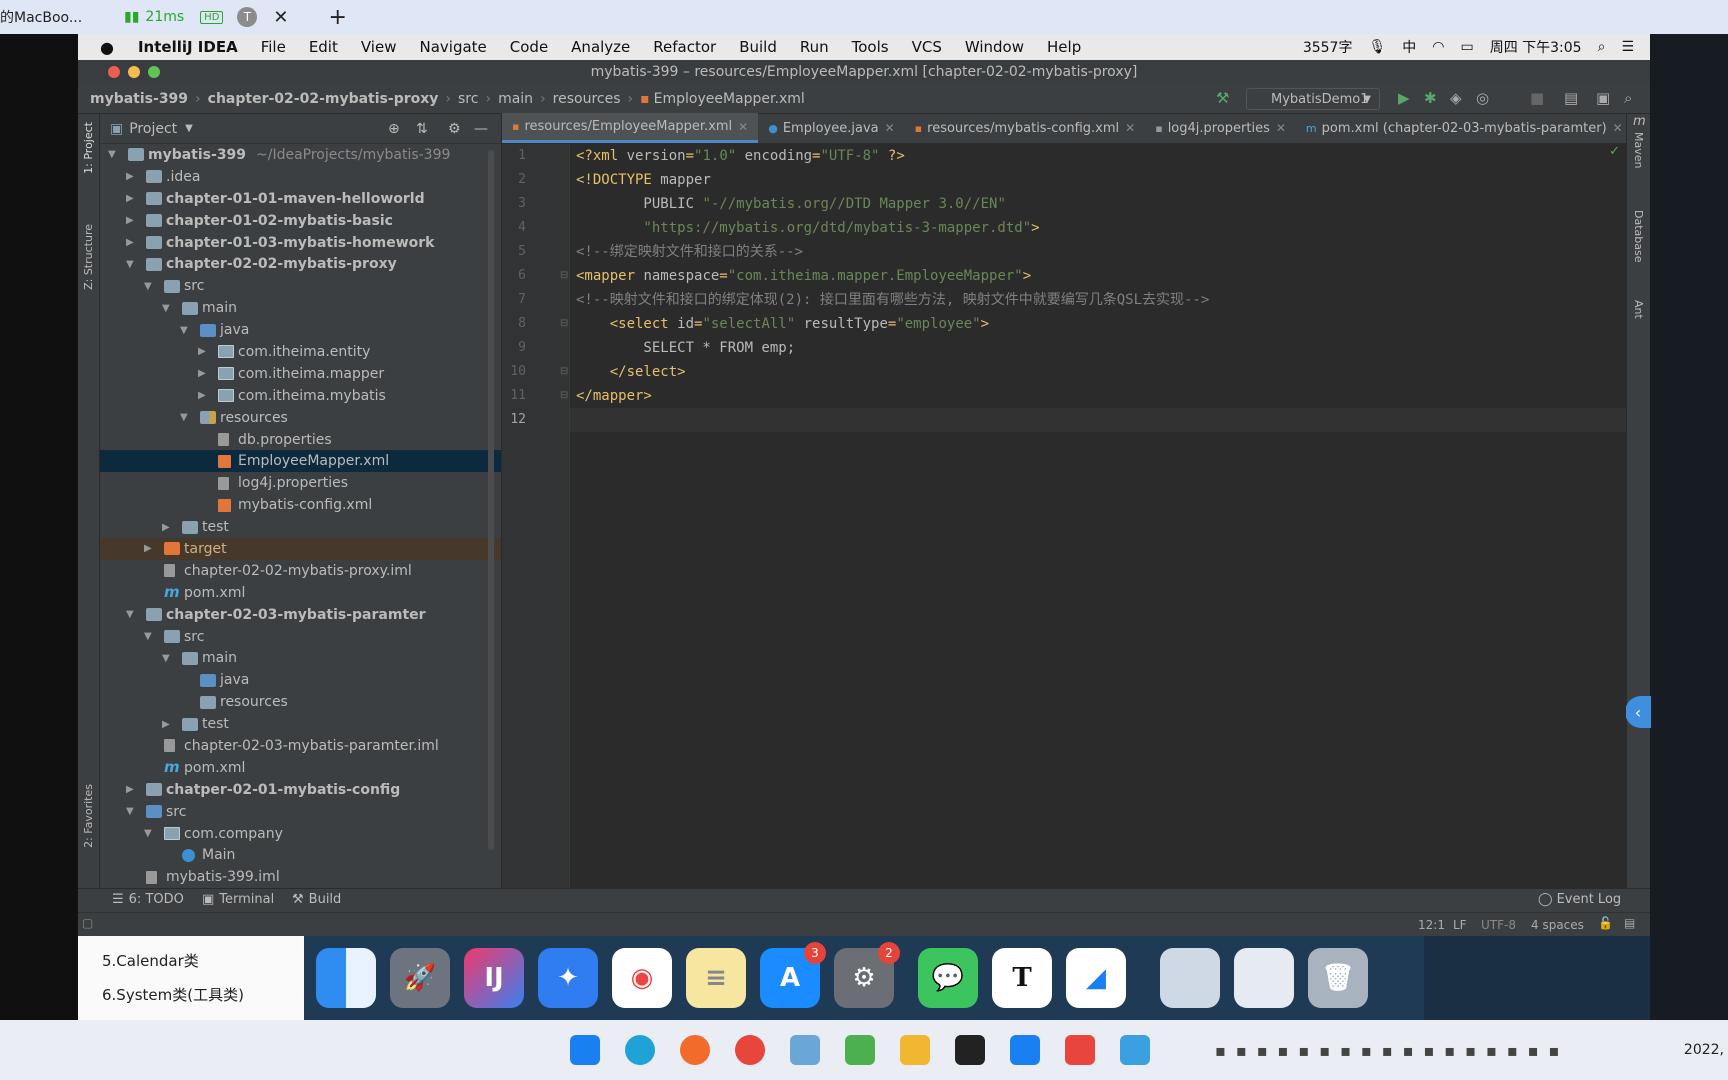  I want to click on panel-toggle-icon: ▢, so click(87, 923).